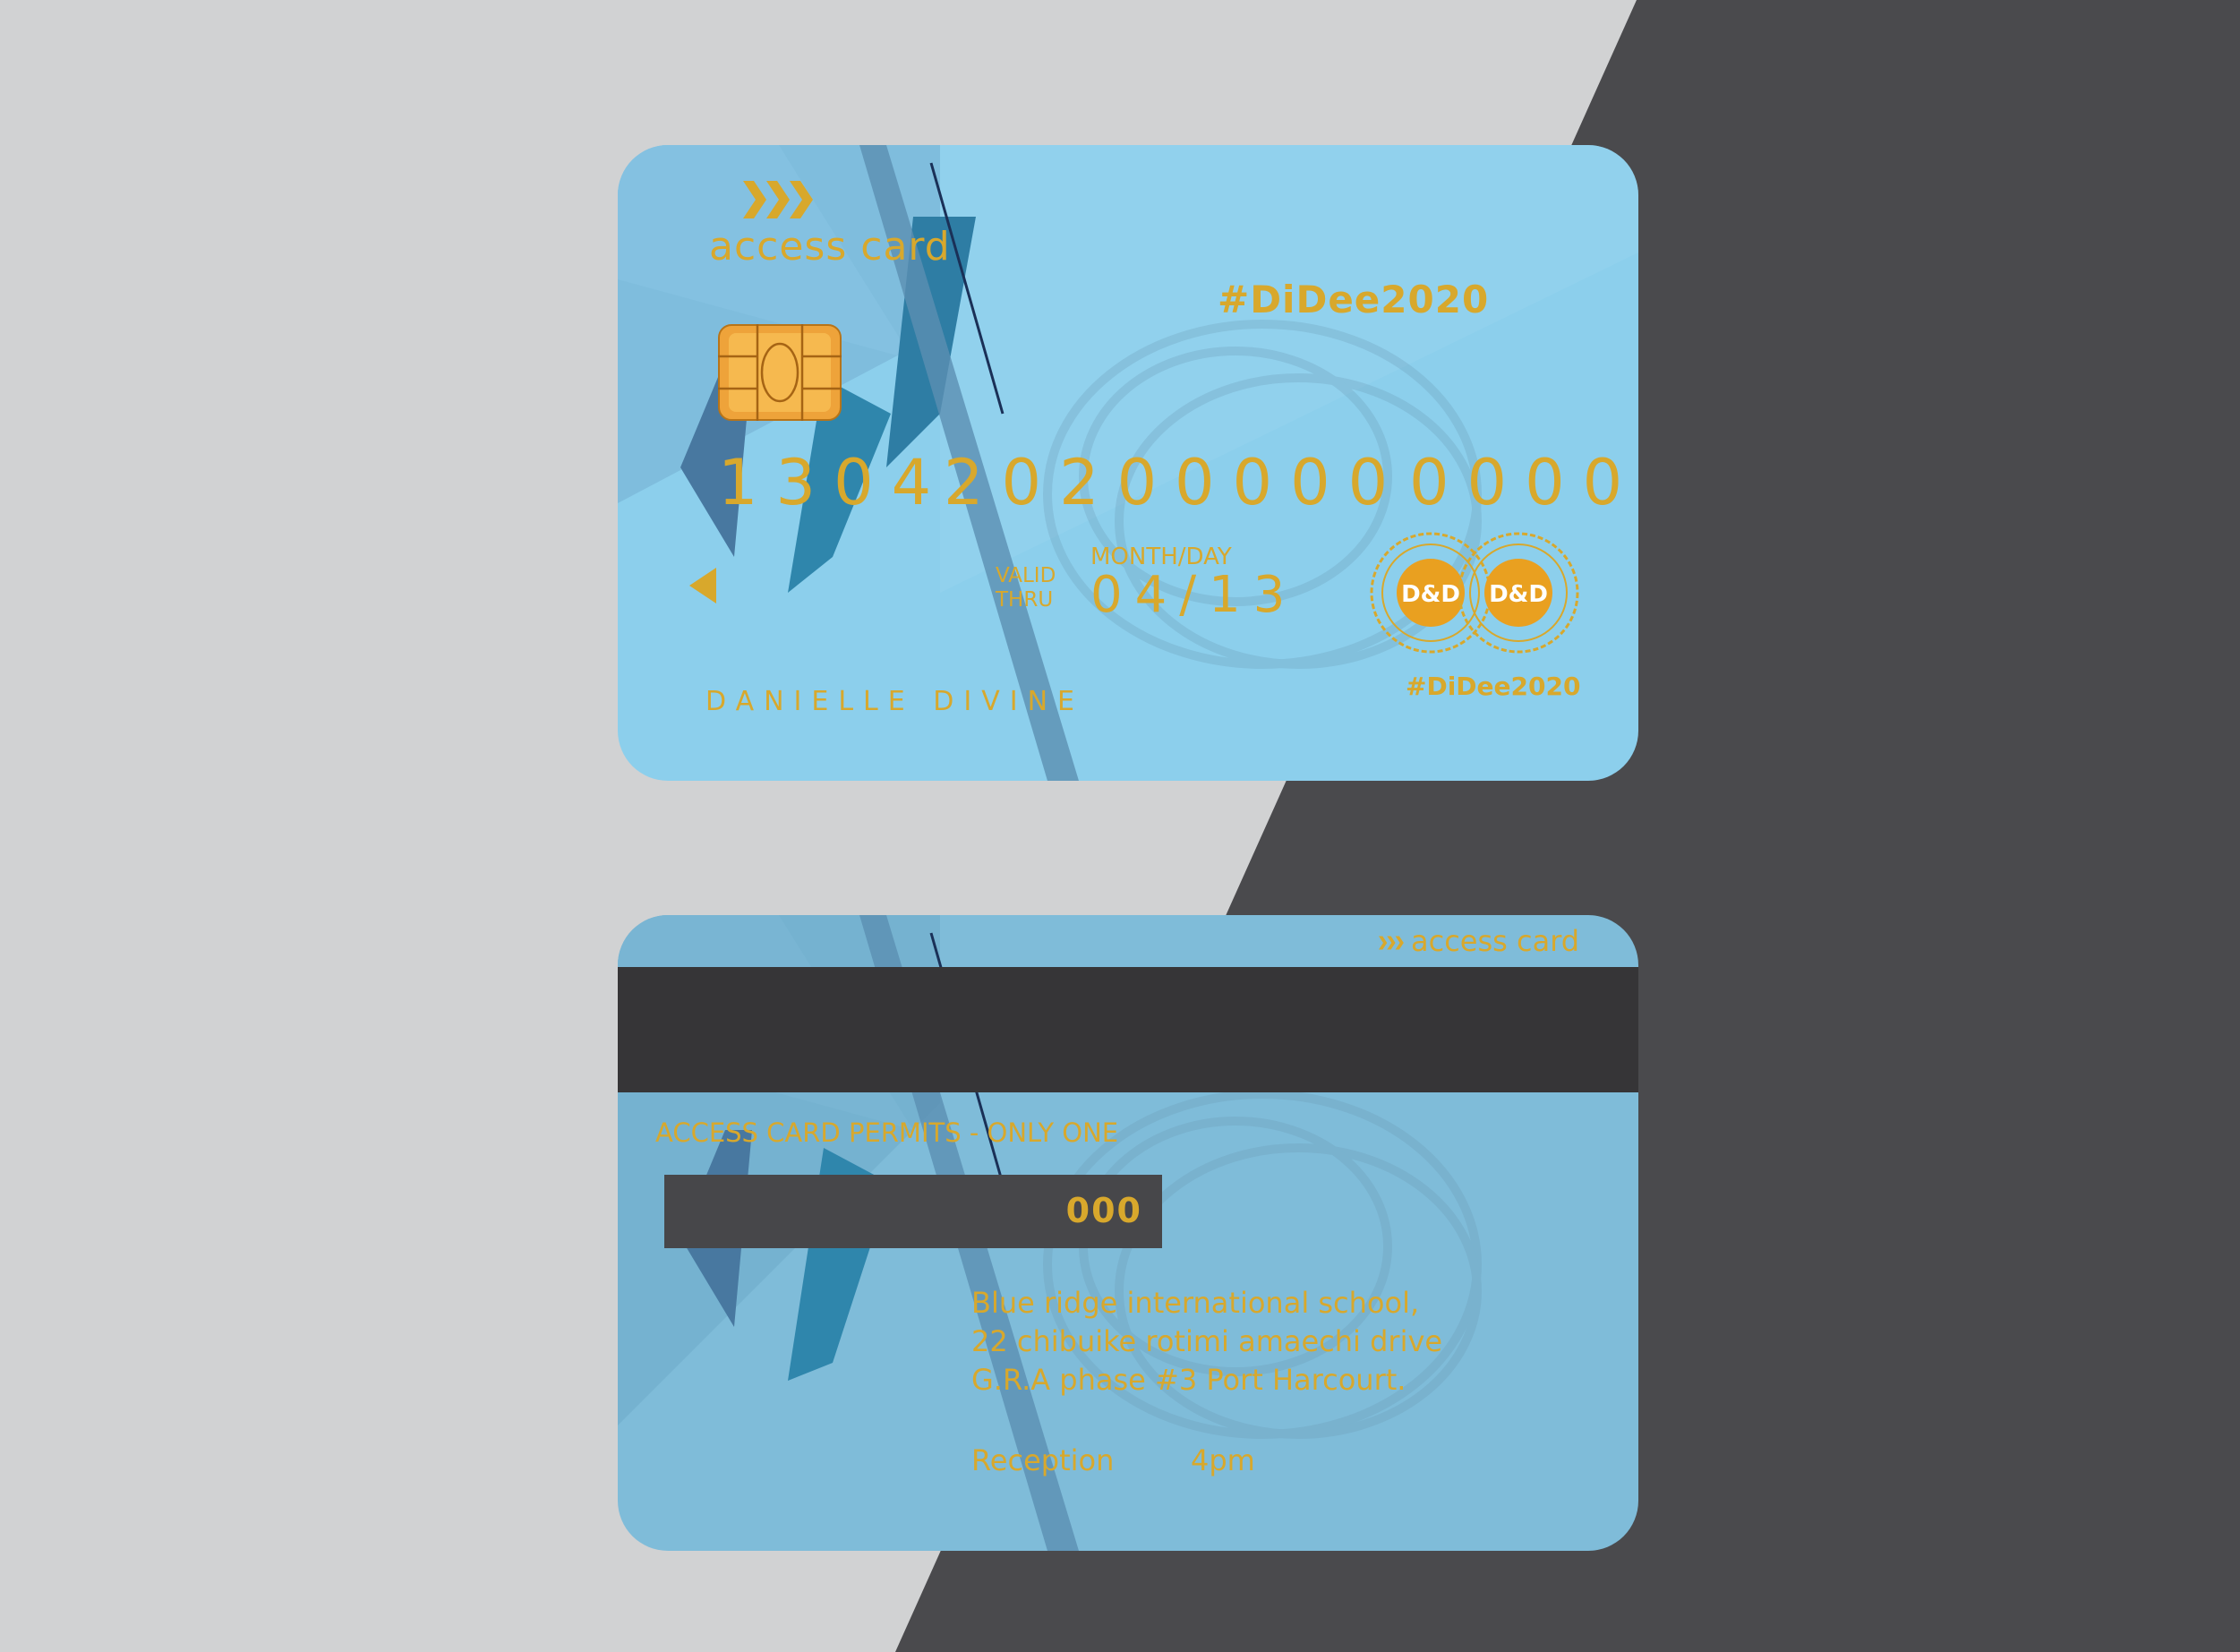 The image size is (2240, 1652). I want to click on hashtag-bottom: #DiDee2020, so click(1493, 686).